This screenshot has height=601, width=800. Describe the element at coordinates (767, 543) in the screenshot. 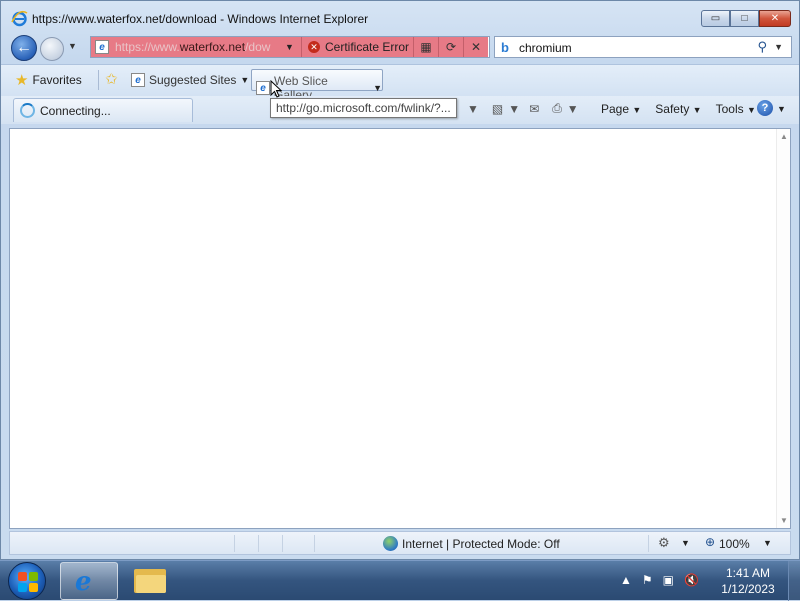

I see `zoom-dropdown-icon: ▼` at that location.